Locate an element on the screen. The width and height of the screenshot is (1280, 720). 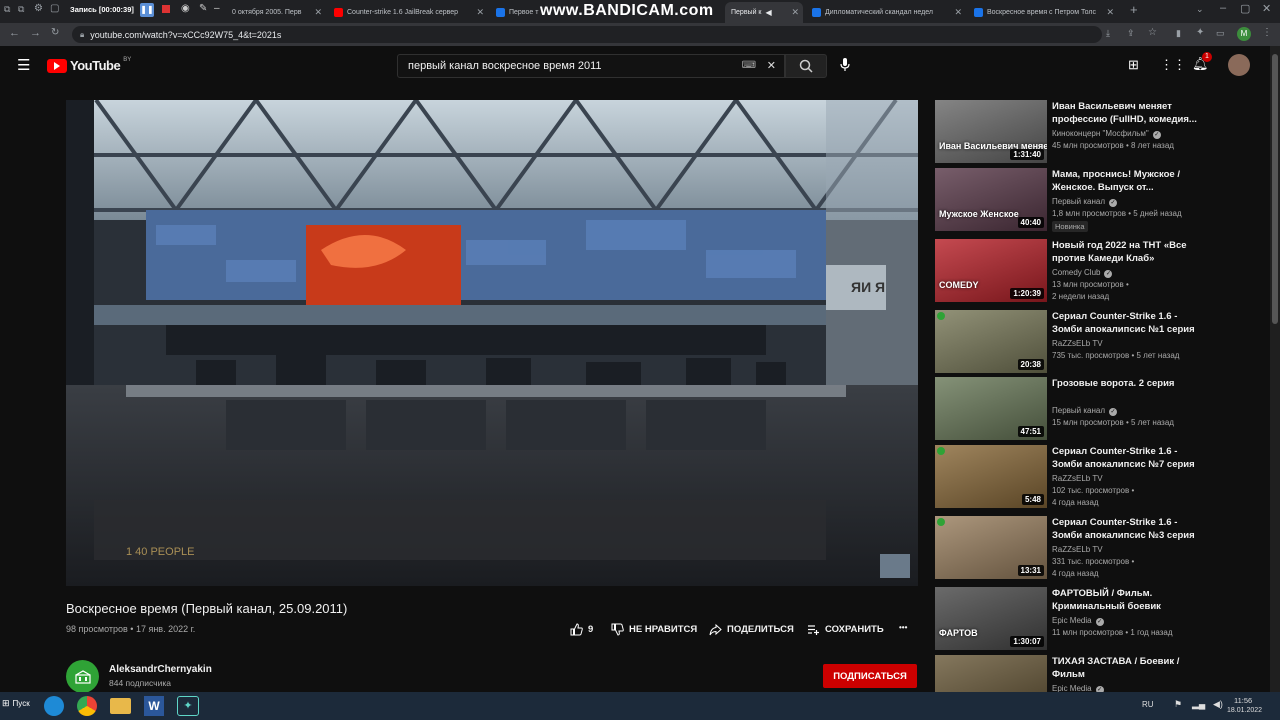
back-icon: ← is located at coordinates (14, 33).